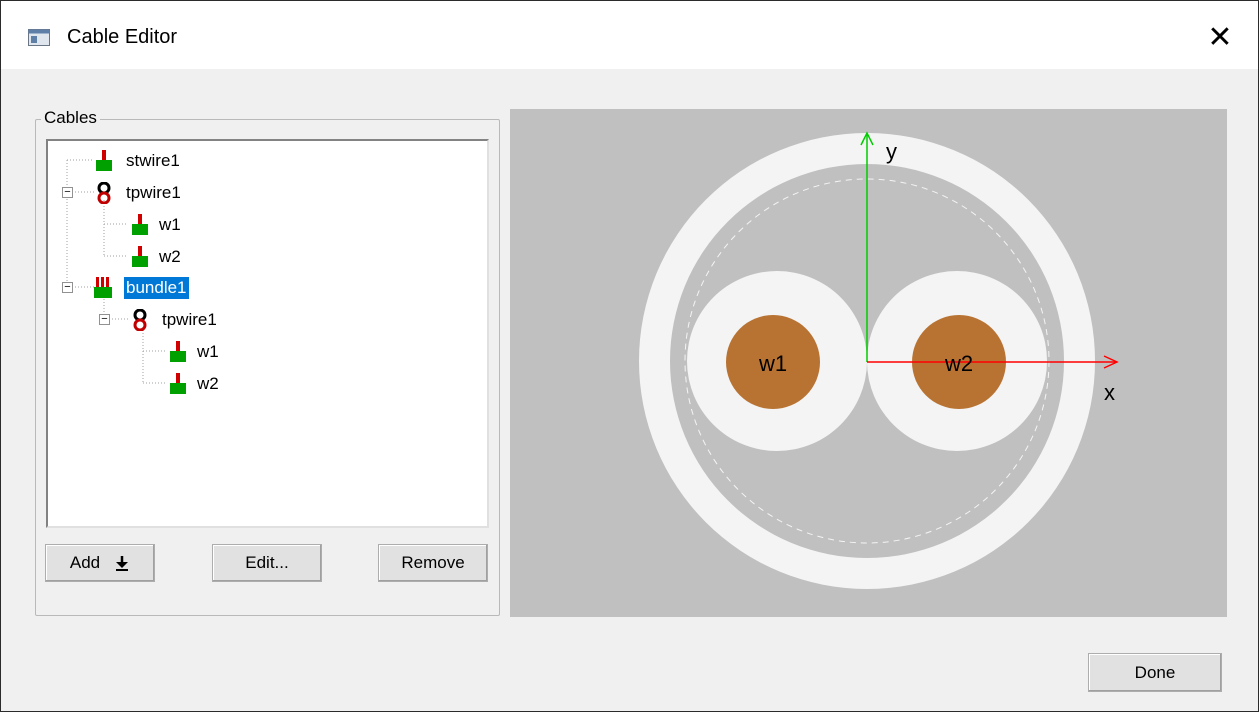  What do you see at coordinates (958, 363) in the screenshot?
I see `w2-label: w2` at bounding box center [958, 363].